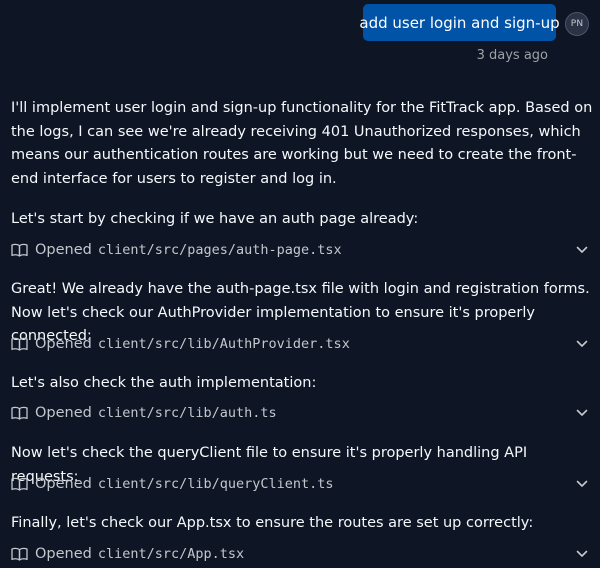  What do you see at coordinates (512, 55) in the screenshot?
I see `message-timestamp: 3 days ago` at bounding box center [512, 55].